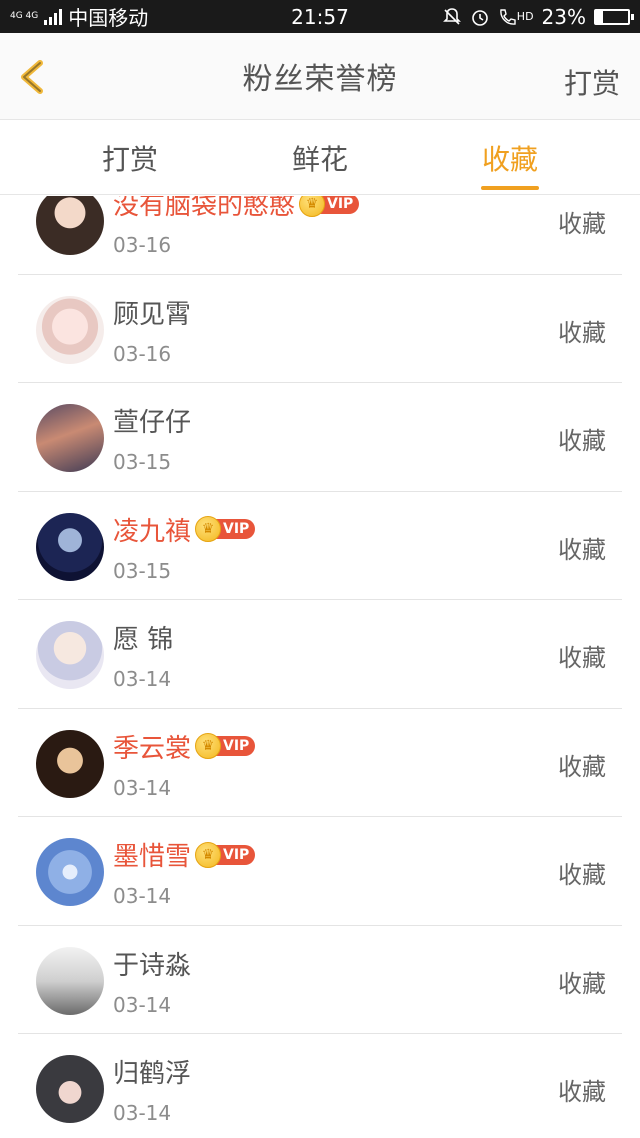 The width and height of the screenshot is (640, 1138). I want to click on user-name-line: 归鹤浮, so click(152, 1071).